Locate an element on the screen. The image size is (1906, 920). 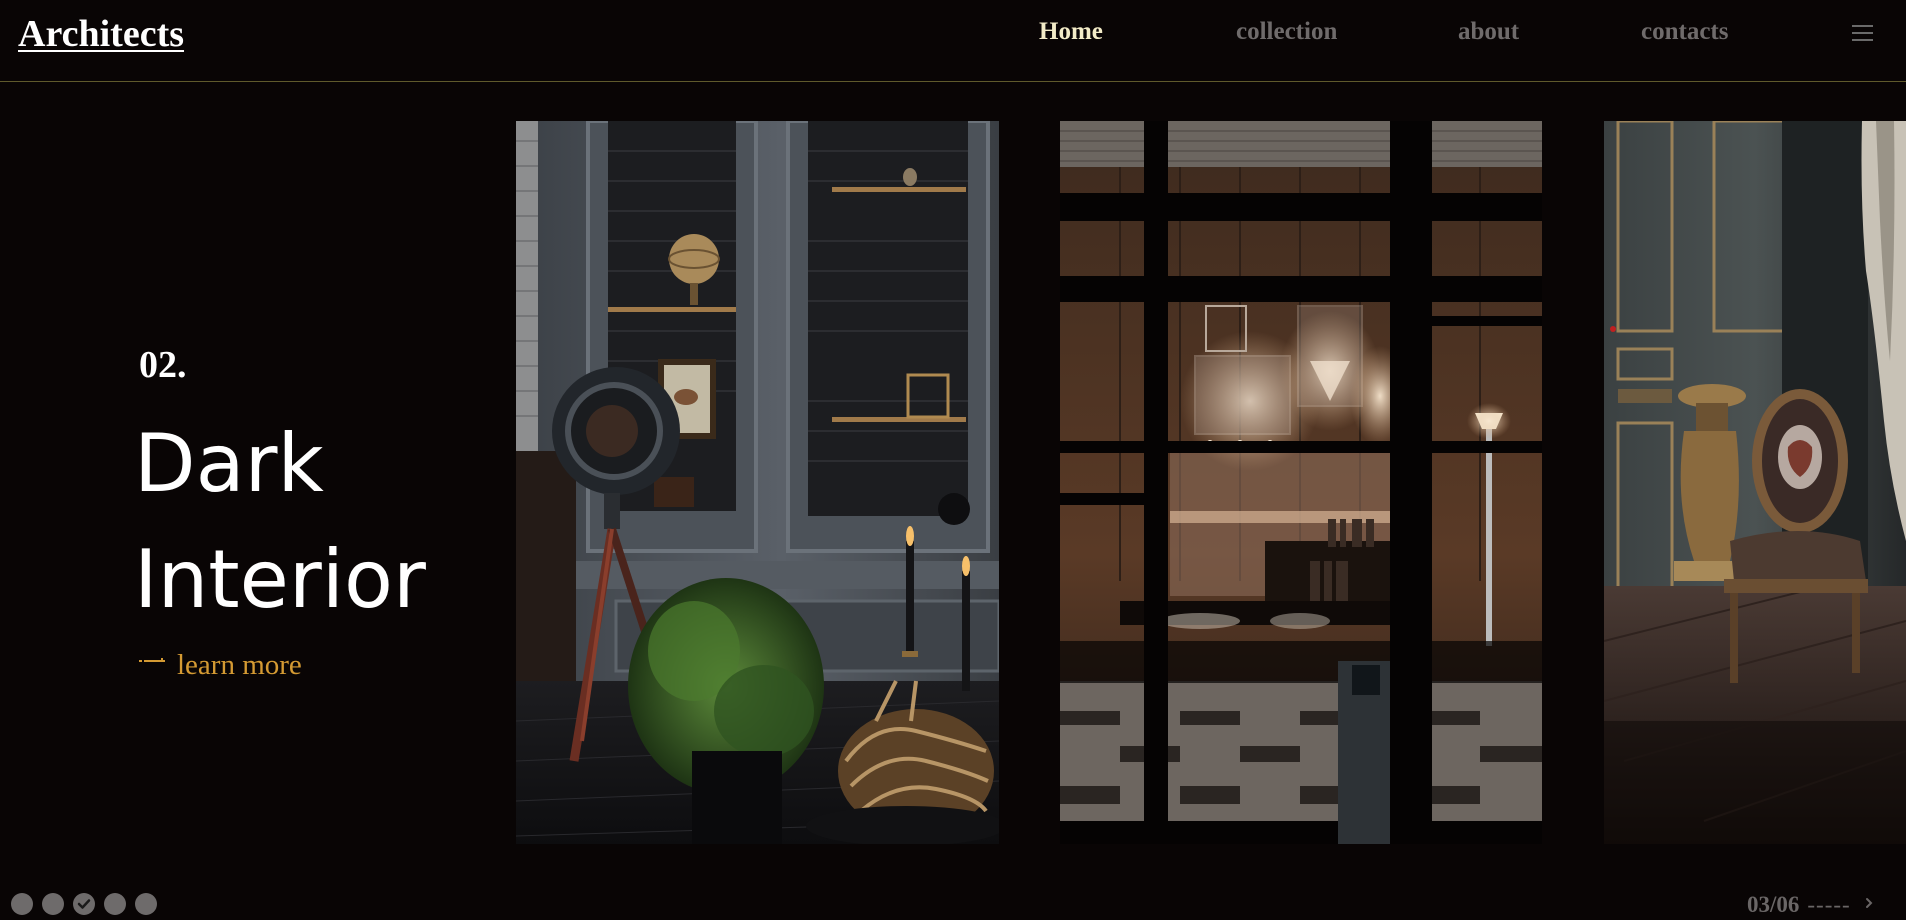
slide-title-line2: Interior is located at coordinates (280, 579).